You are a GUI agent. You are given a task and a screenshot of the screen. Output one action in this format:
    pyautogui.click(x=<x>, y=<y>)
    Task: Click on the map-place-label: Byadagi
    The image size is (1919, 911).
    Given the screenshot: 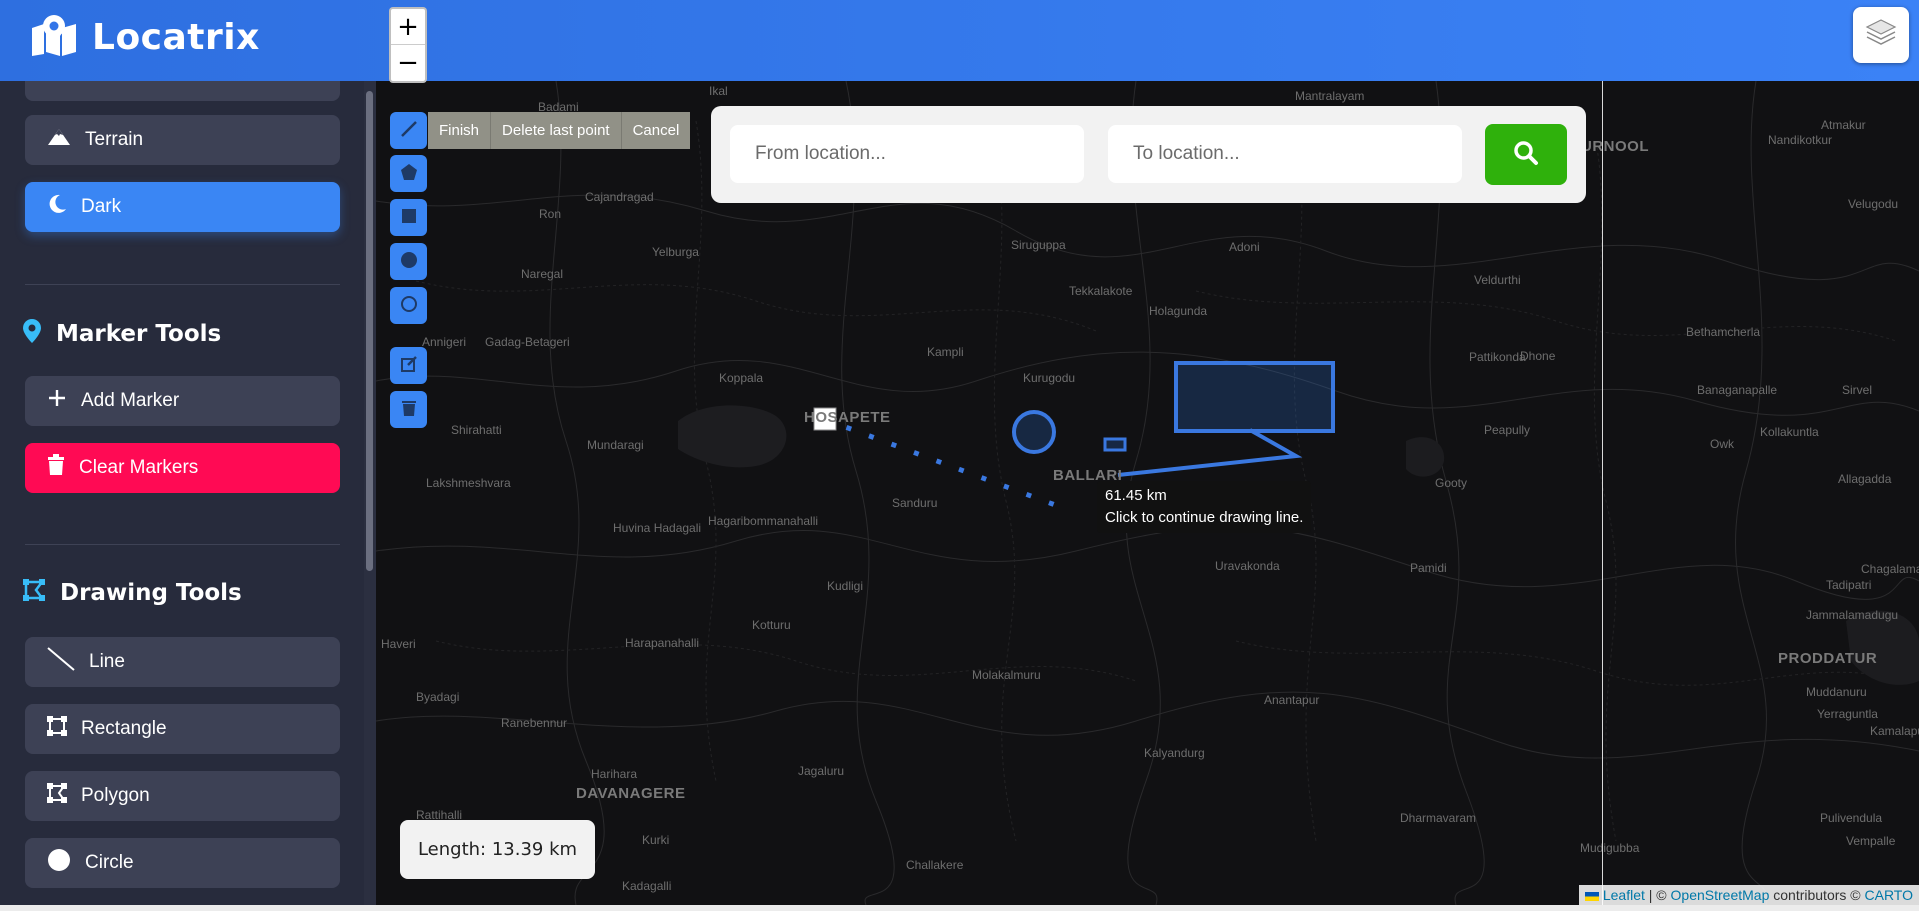 What is the action you would take?
    pyautogui.click(x=438, y=697)
    